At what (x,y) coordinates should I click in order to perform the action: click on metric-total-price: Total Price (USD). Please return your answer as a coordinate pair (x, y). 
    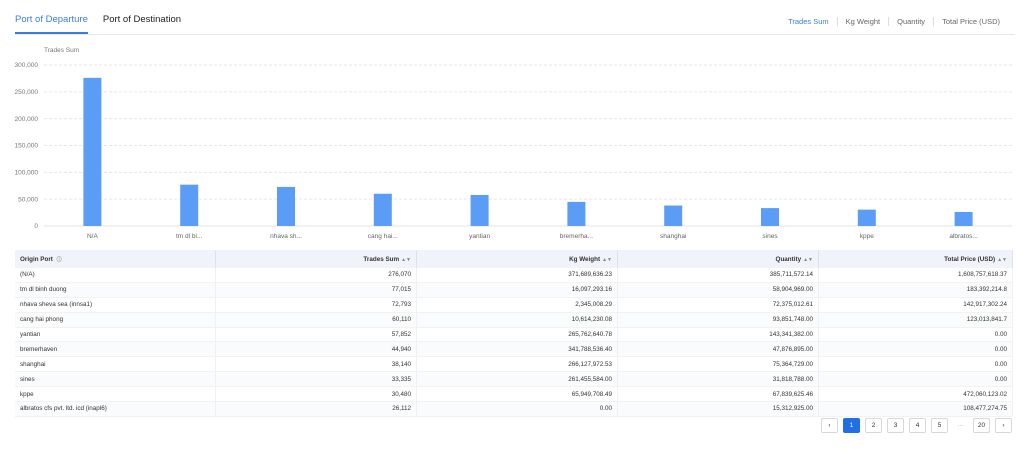
    Looking at the image, I should click on (970, 21).